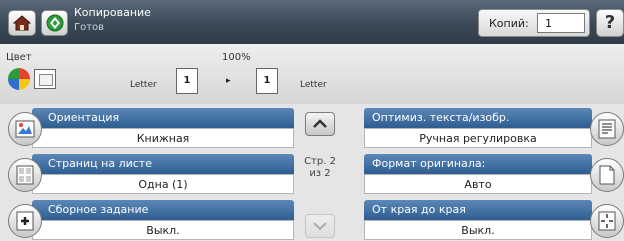  Describe the element at coordinates (25, 175) in the screenshot. I see `pages-per-sheet-icon` at that location.